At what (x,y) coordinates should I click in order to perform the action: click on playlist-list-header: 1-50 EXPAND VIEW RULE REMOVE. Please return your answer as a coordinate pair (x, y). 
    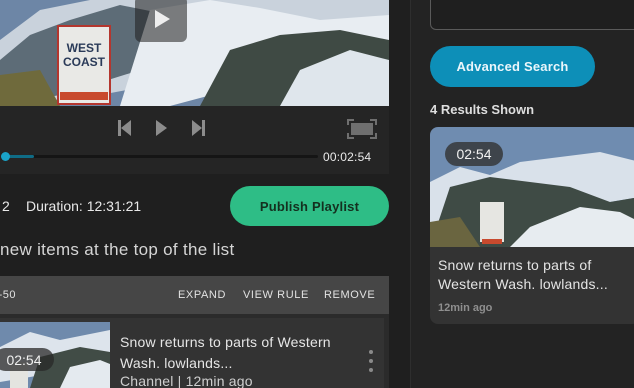
    Looking at the image, I should click on (194, 295).